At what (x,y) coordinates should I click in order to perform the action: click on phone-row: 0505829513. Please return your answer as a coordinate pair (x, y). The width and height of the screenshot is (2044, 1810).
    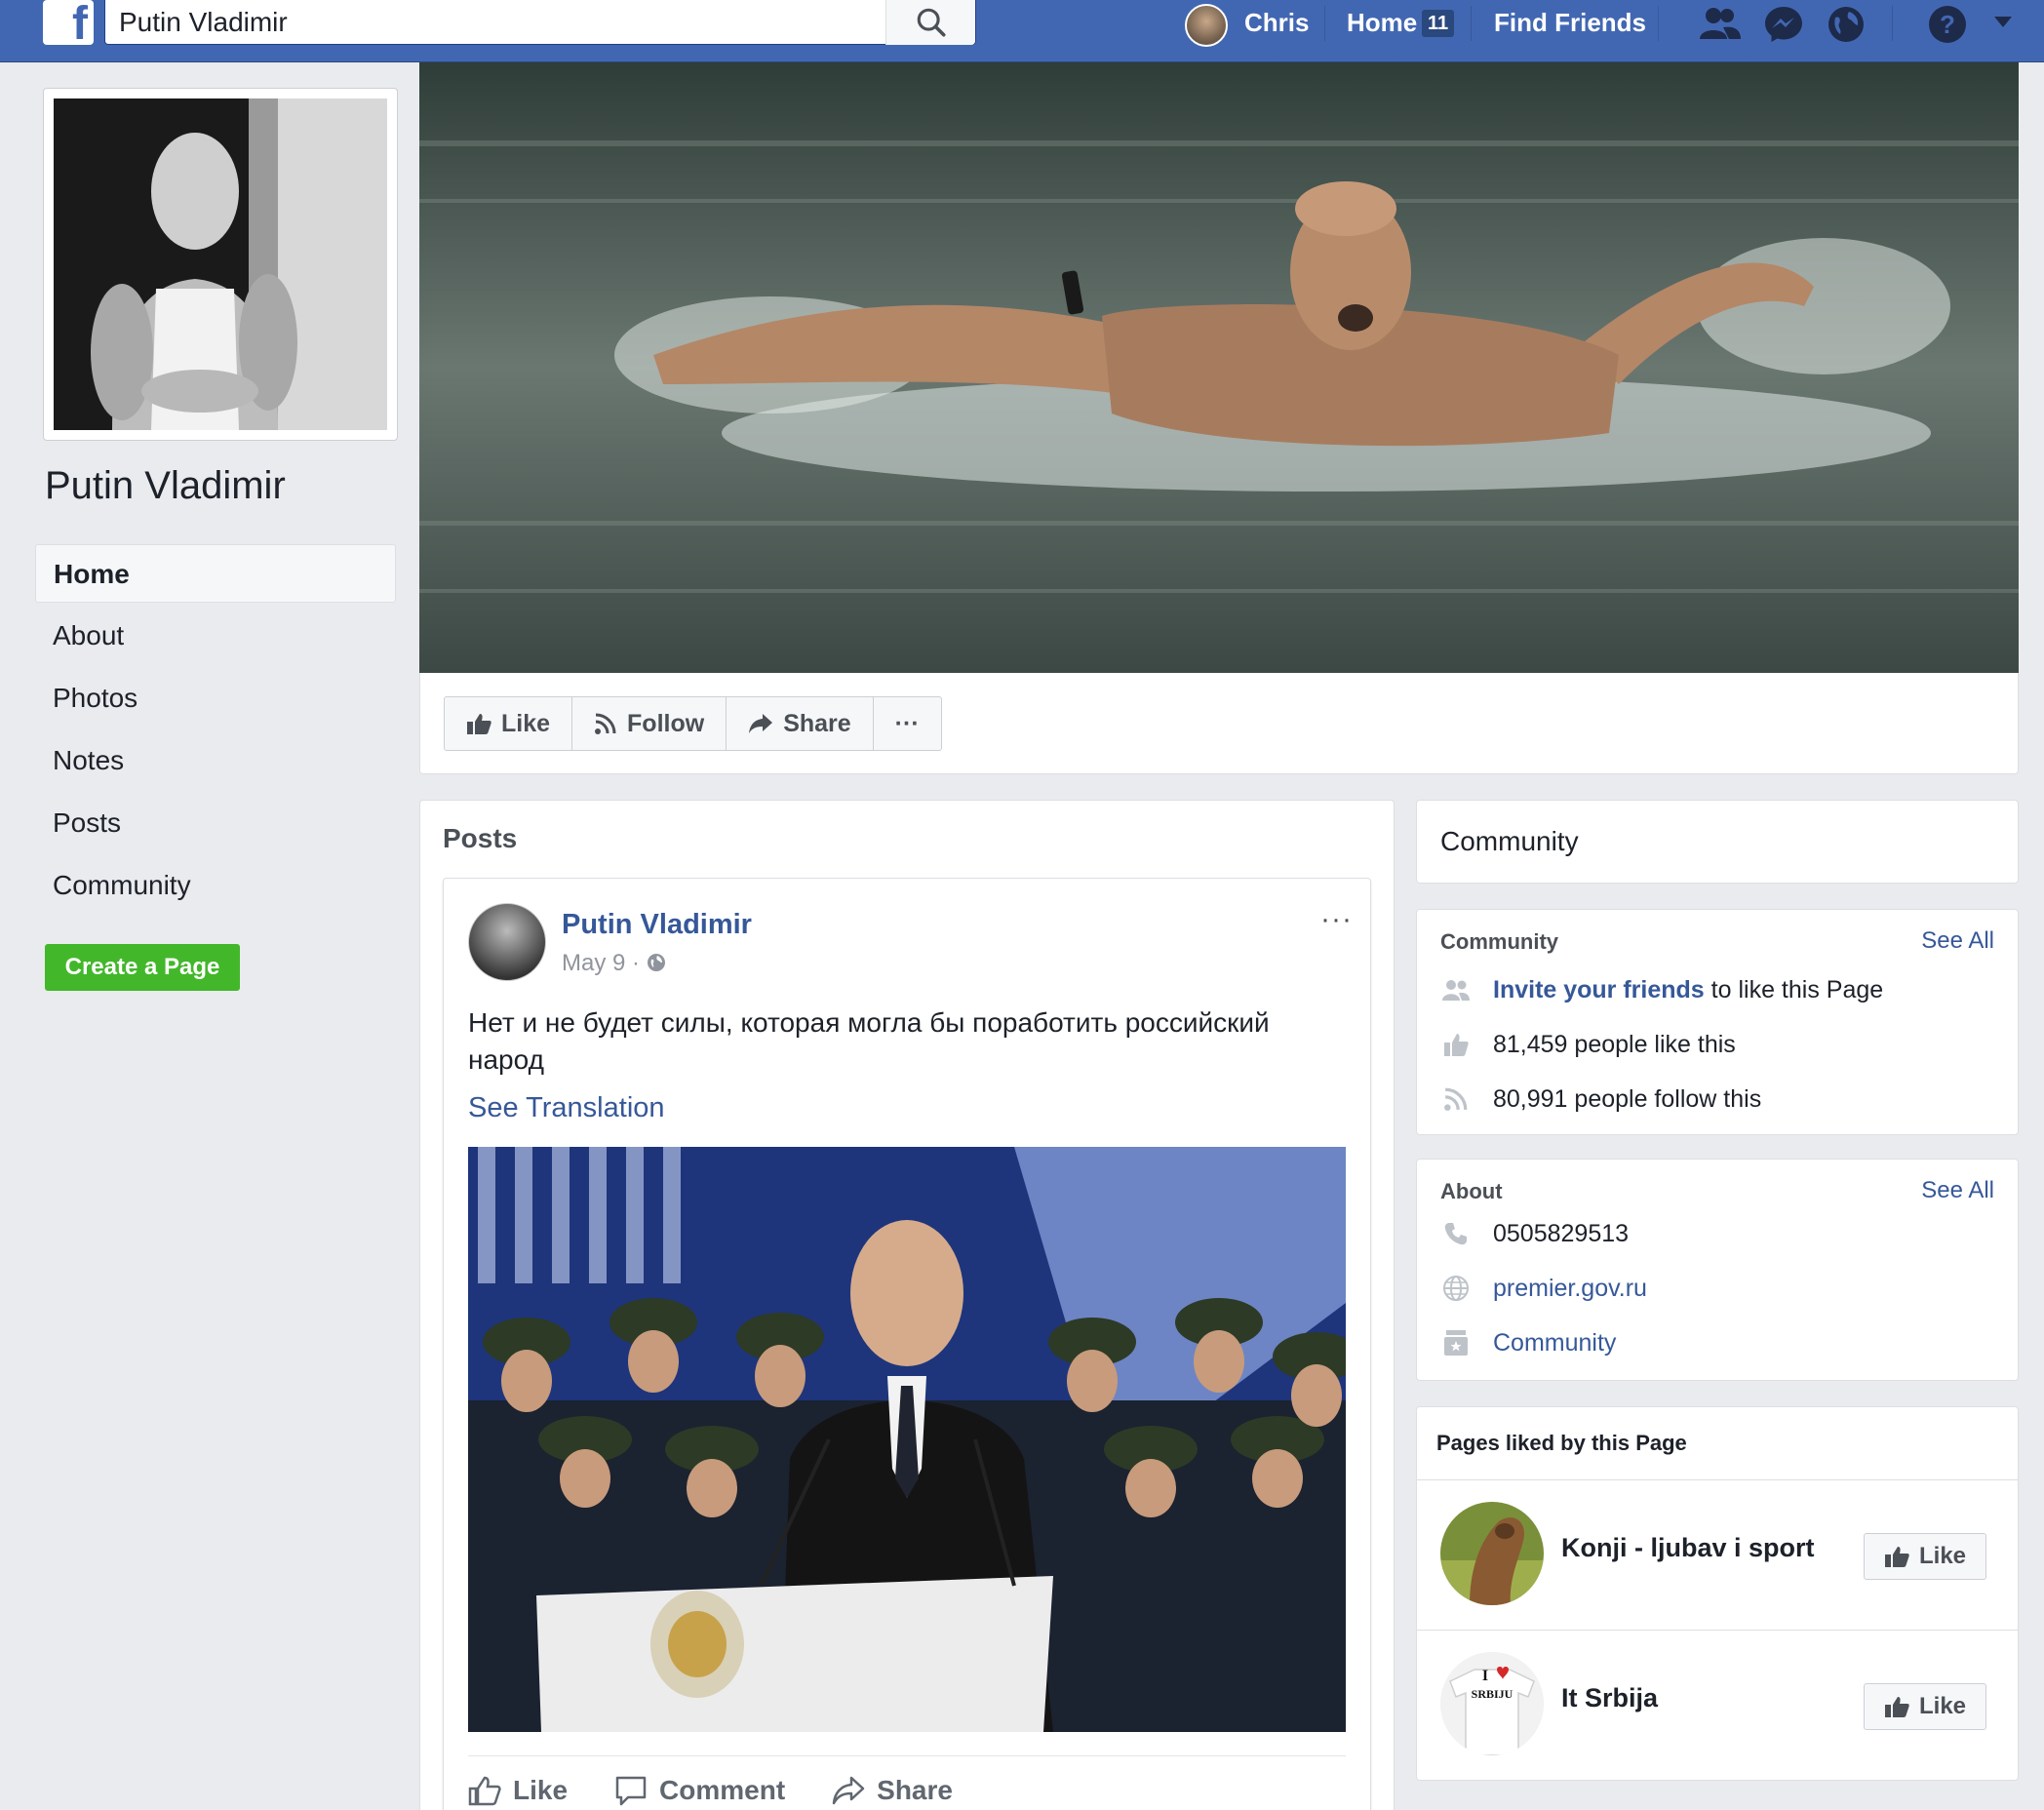
    Looking at the image, I should click on (1534, 1233).